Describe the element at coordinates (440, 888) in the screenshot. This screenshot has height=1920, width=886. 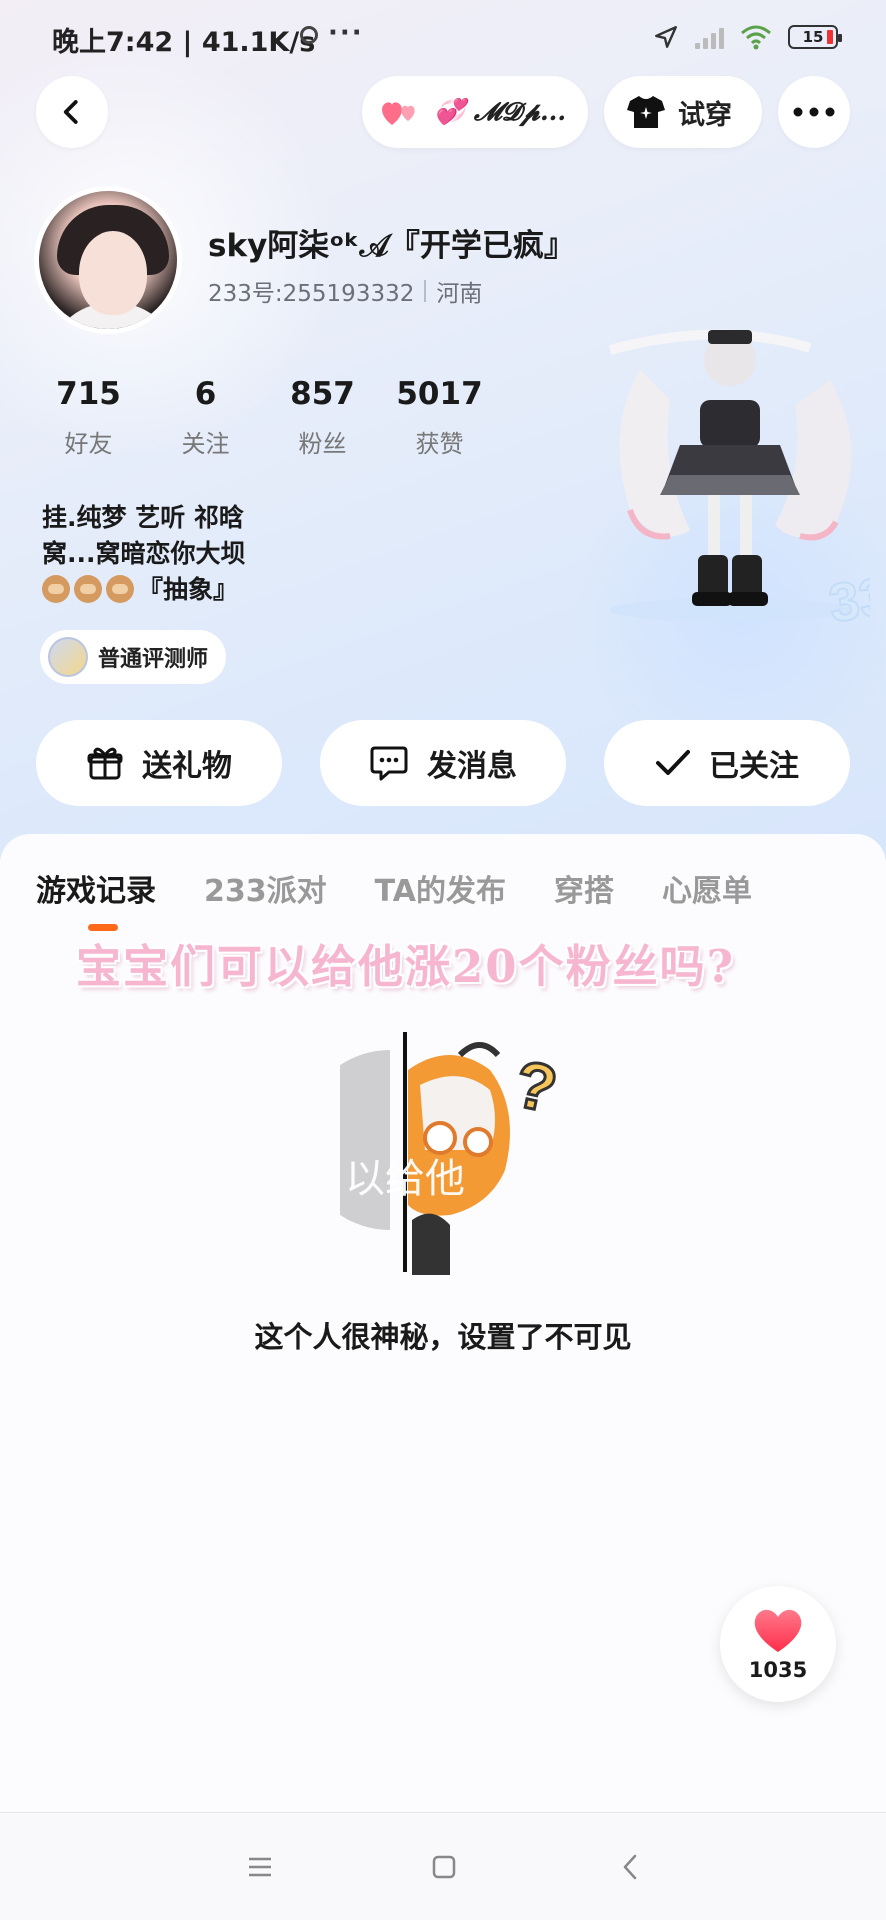
I see `tab-posts: TA的发布` at that location.